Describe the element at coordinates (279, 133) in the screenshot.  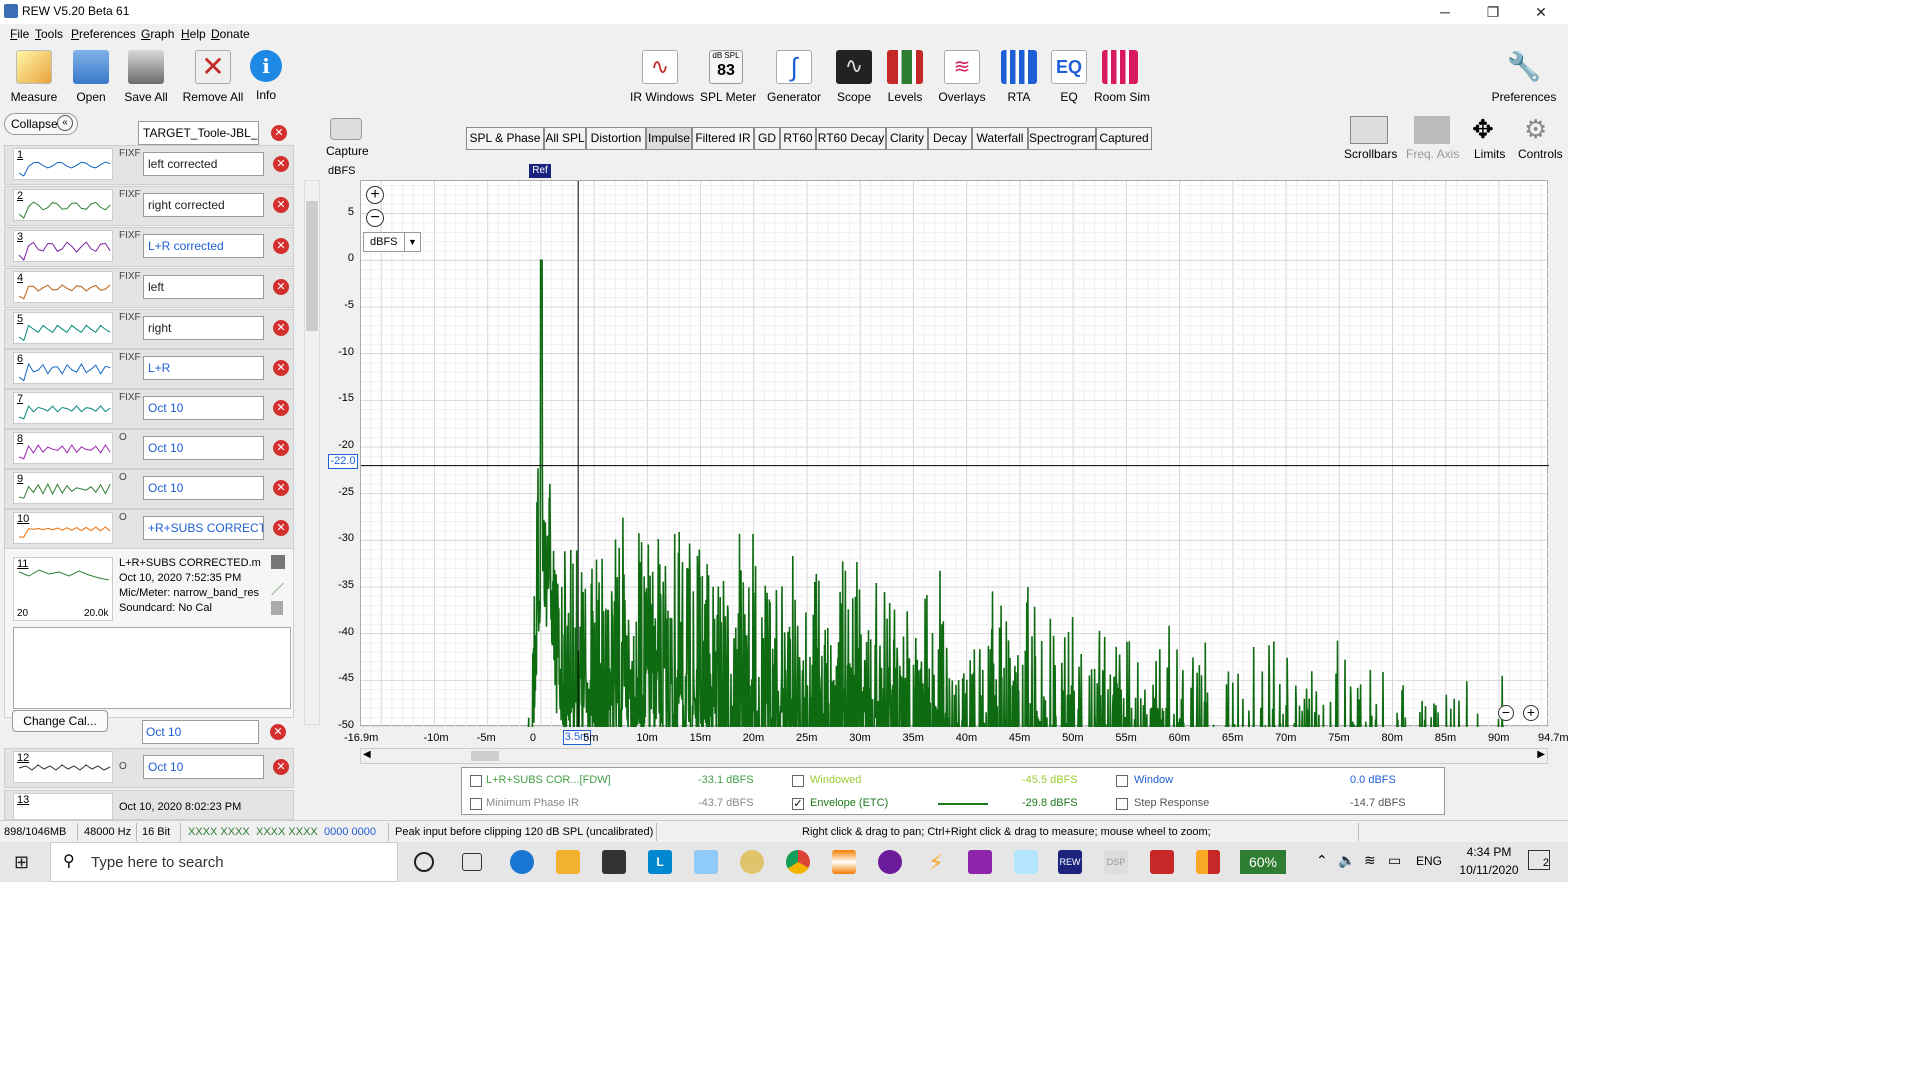
I see `delete-target-icon: ✕` at that location.